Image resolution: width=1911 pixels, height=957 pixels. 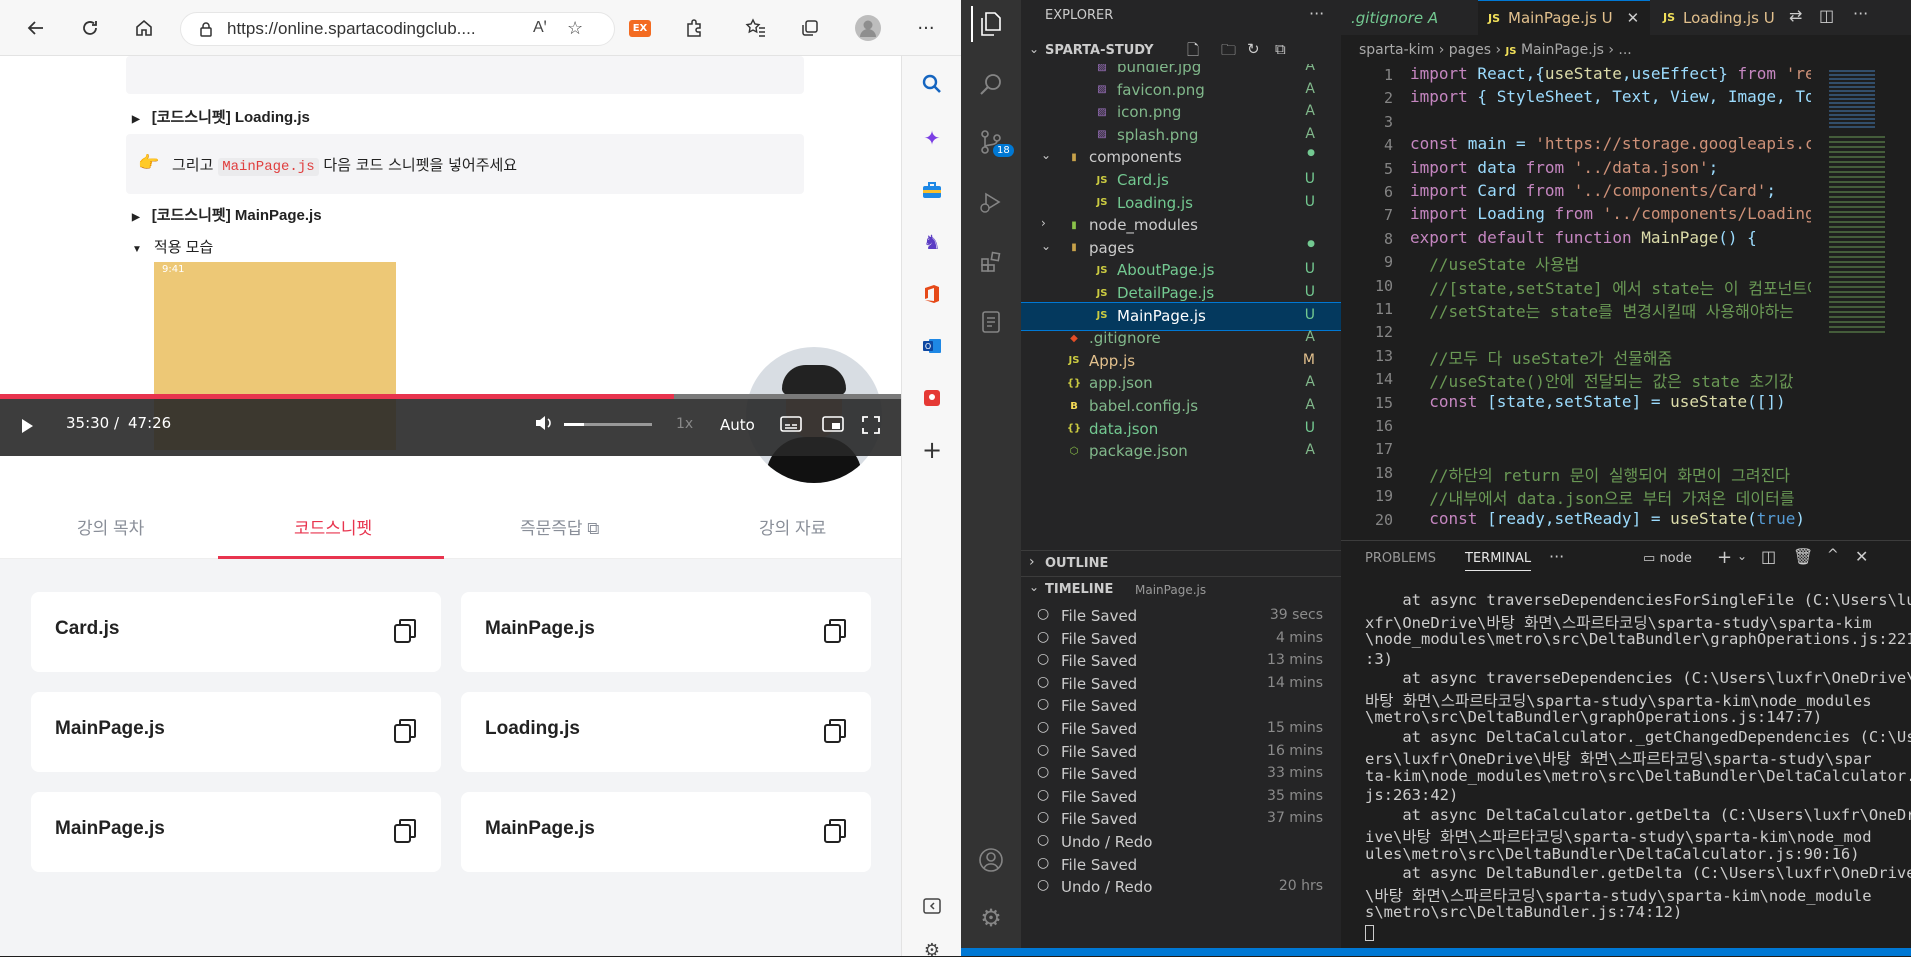 What do you see at coordinates (666, 732) in the screenshot?
I see `snippet-card: Loading.js` at bounding box center [666, 732].